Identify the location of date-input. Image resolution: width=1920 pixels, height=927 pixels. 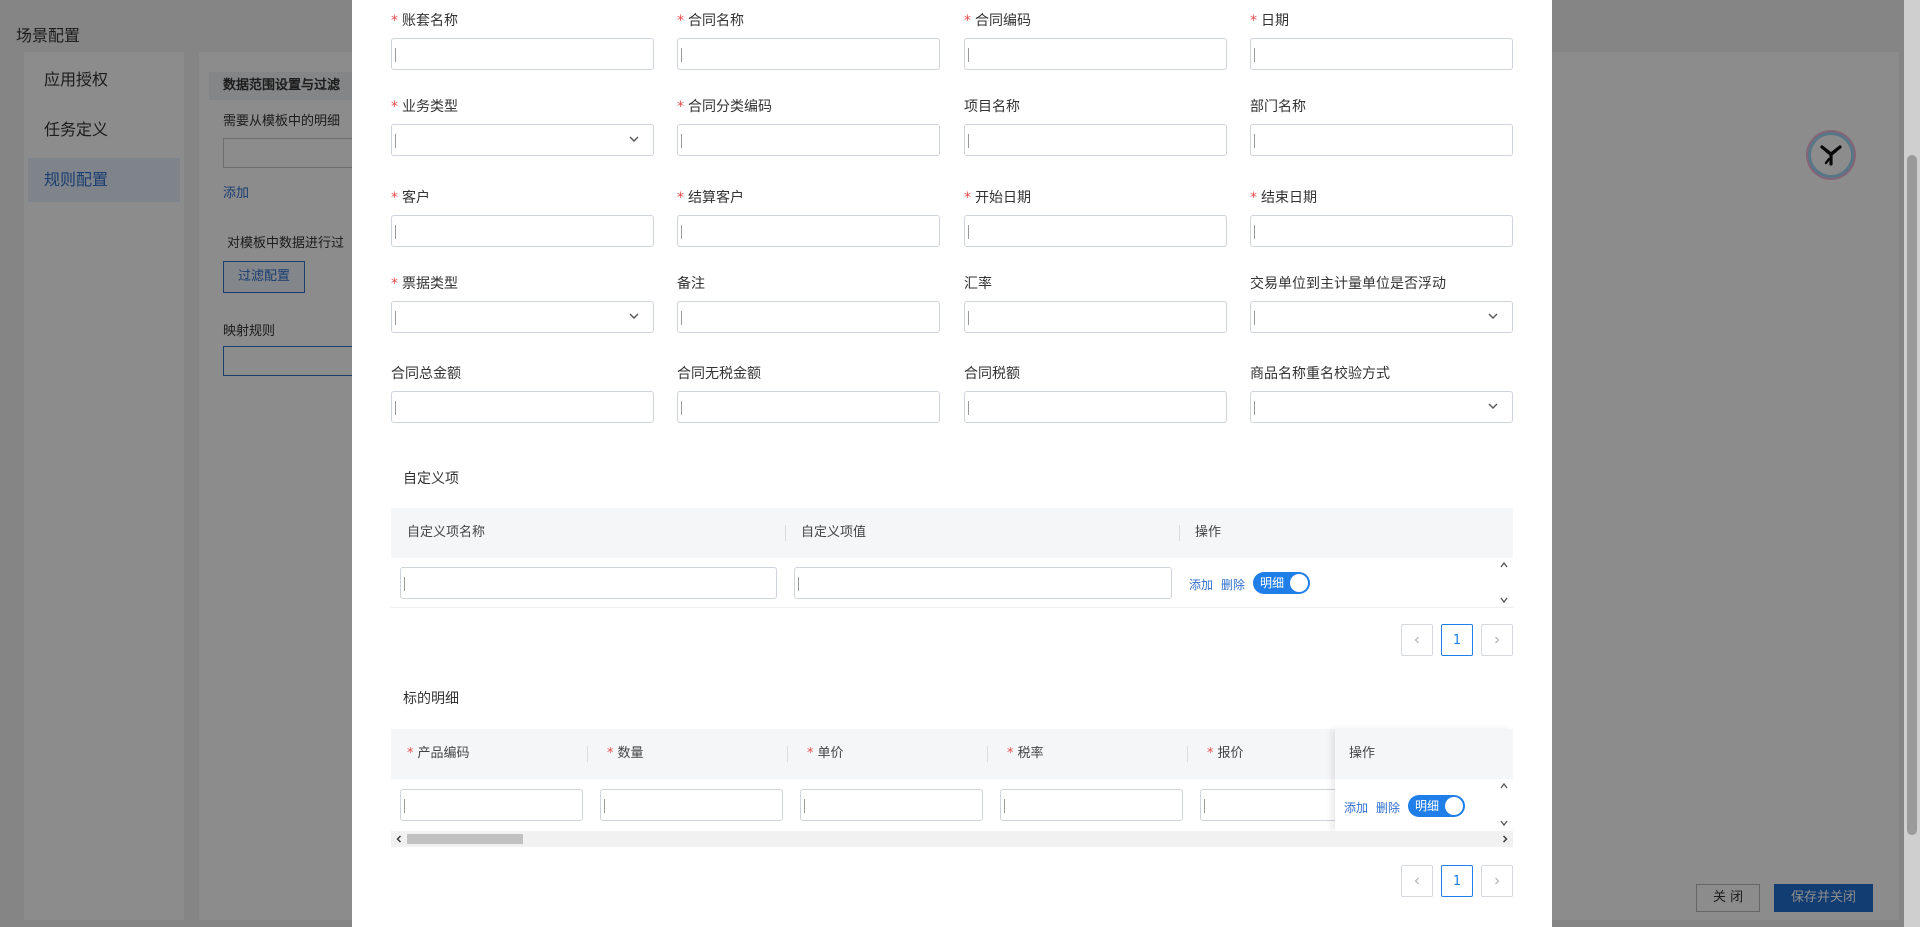
(1381, 54).